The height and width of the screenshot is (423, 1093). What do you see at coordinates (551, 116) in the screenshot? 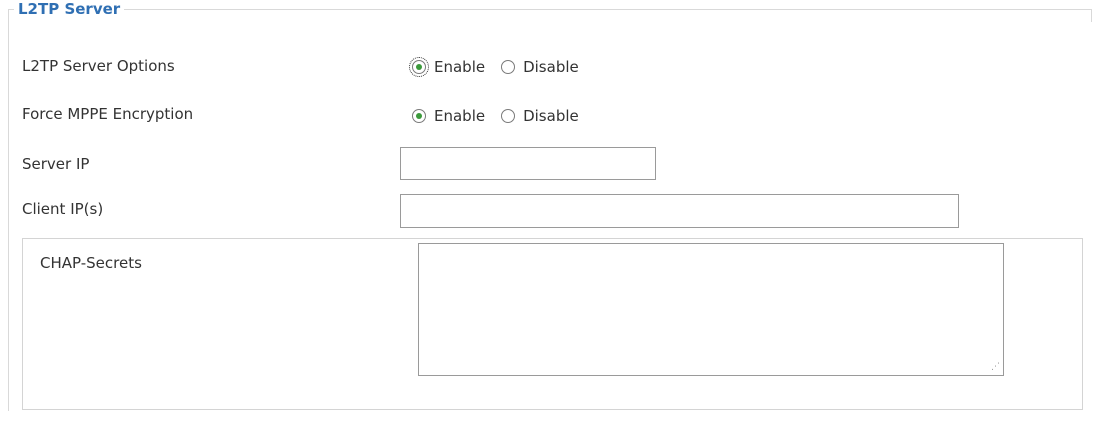
I see `force-mppe-disable-label: Disable` at bounding box center [551, 116].